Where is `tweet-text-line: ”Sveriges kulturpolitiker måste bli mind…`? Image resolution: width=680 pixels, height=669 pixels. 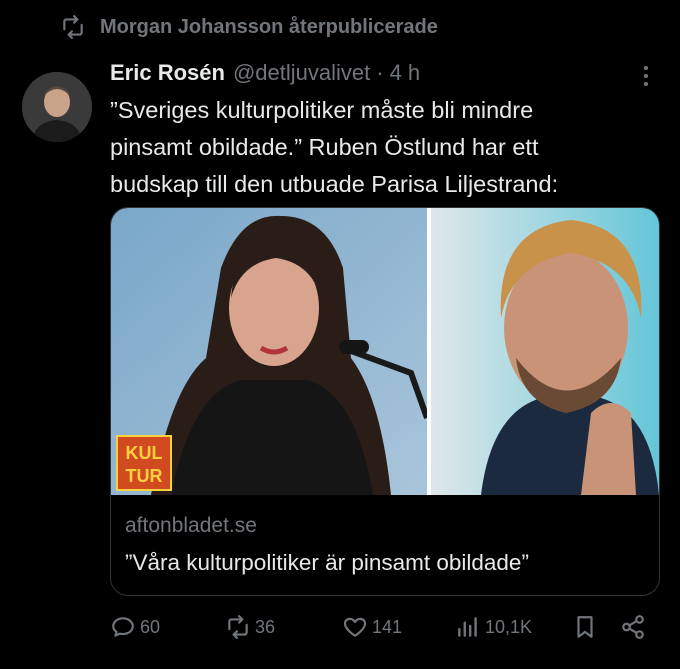 tweet-text-line: ”Sveriges kulturpolitiker måste bli mind… is located at coordinates (322, 110).